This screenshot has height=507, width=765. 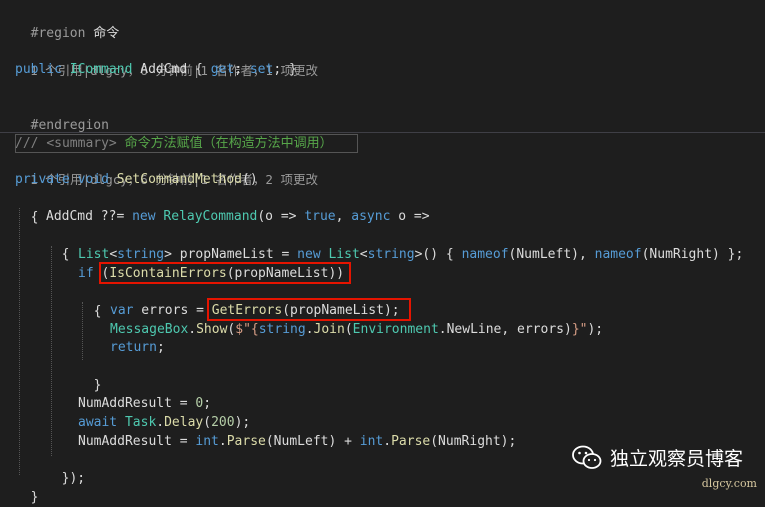 I want to click on region-name: 命令, so click(x=106, y=33).